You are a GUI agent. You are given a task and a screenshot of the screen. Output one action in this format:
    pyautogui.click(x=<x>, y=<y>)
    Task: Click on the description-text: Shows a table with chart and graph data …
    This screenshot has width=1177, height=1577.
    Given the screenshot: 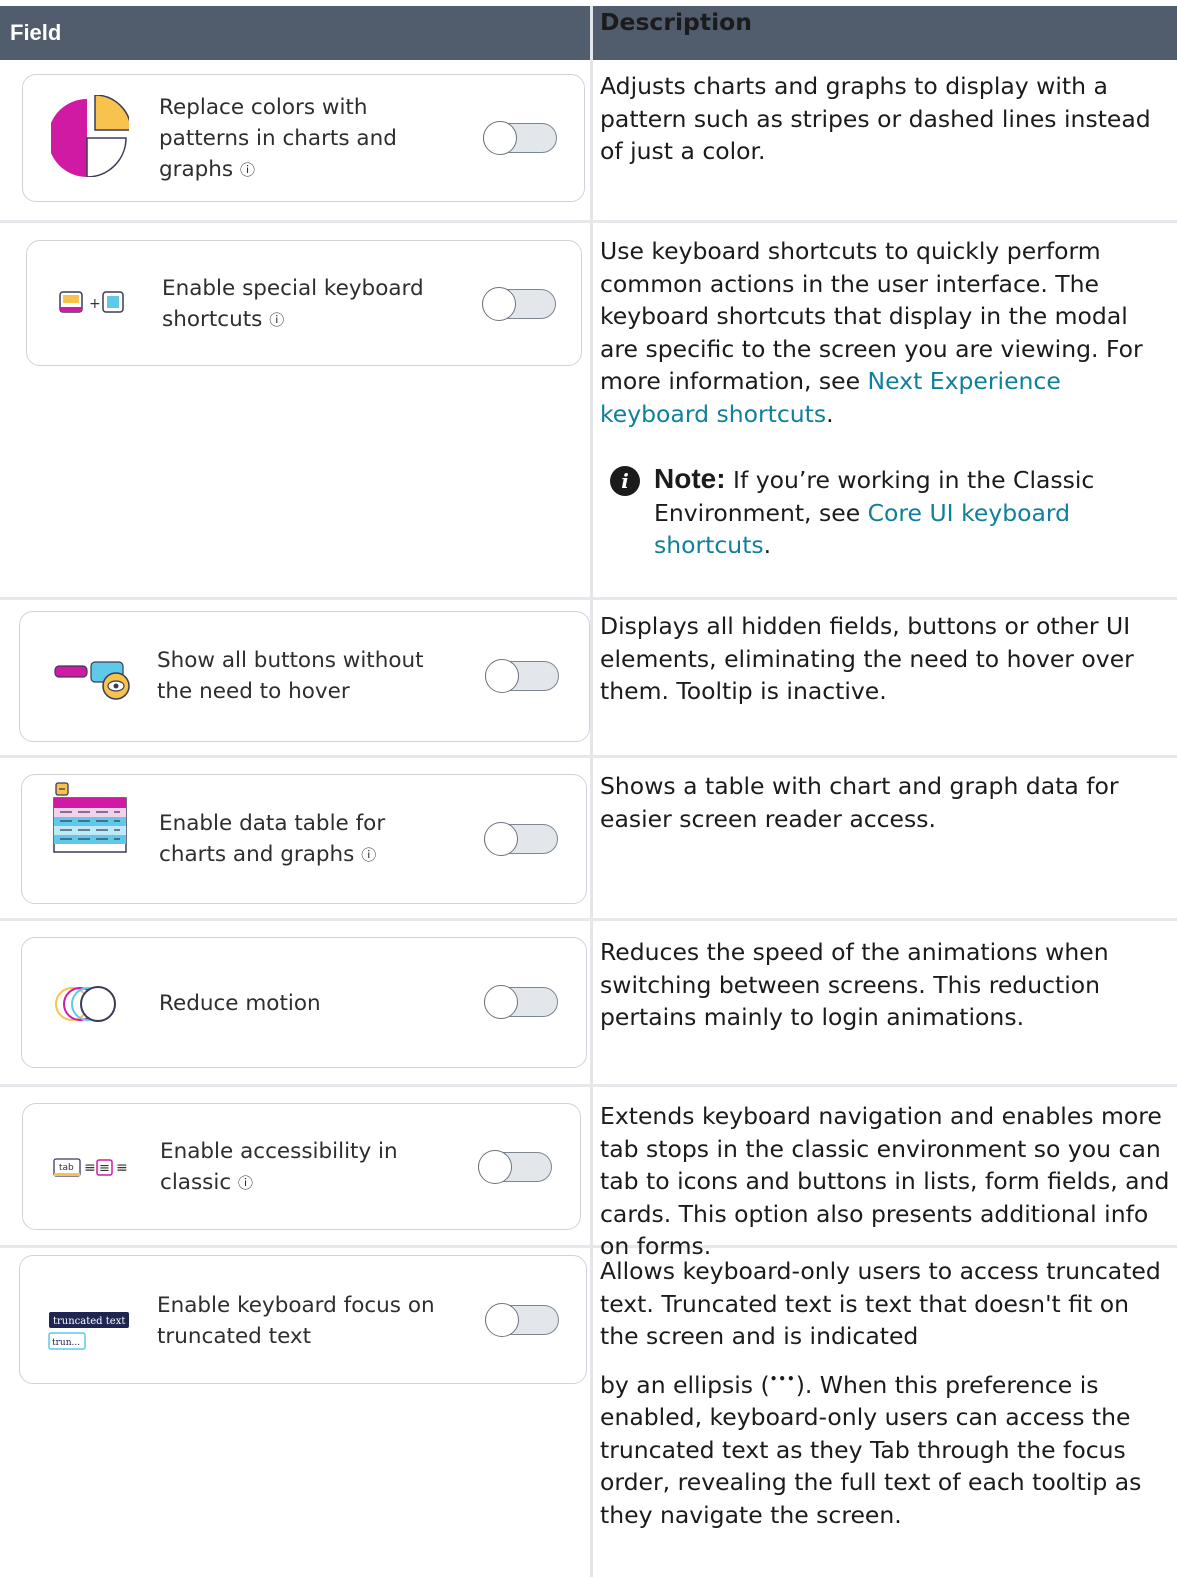 What is the action you would take?
    pyautogui.click(x=859, y=802)
    